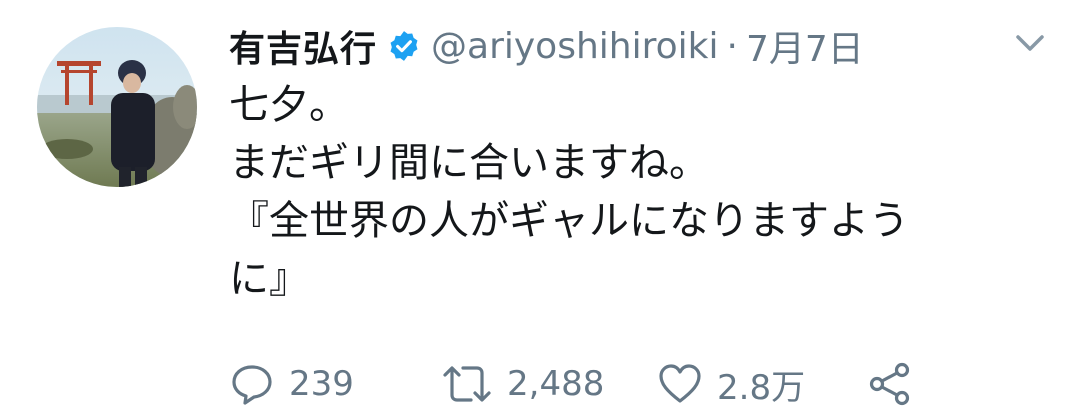 The width and height of the screenshot is (1080, 419). Describe the element at coordinates (680, 383) in the screenshot. I see `heart-icon` at that location.